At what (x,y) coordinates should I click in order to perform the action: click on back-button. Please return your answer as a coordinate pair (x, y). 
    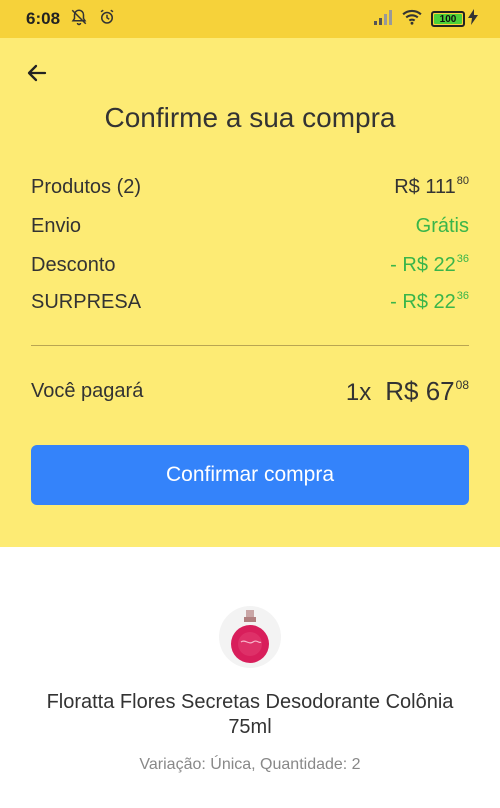
    Looking at the image, I should click on (37, 75).